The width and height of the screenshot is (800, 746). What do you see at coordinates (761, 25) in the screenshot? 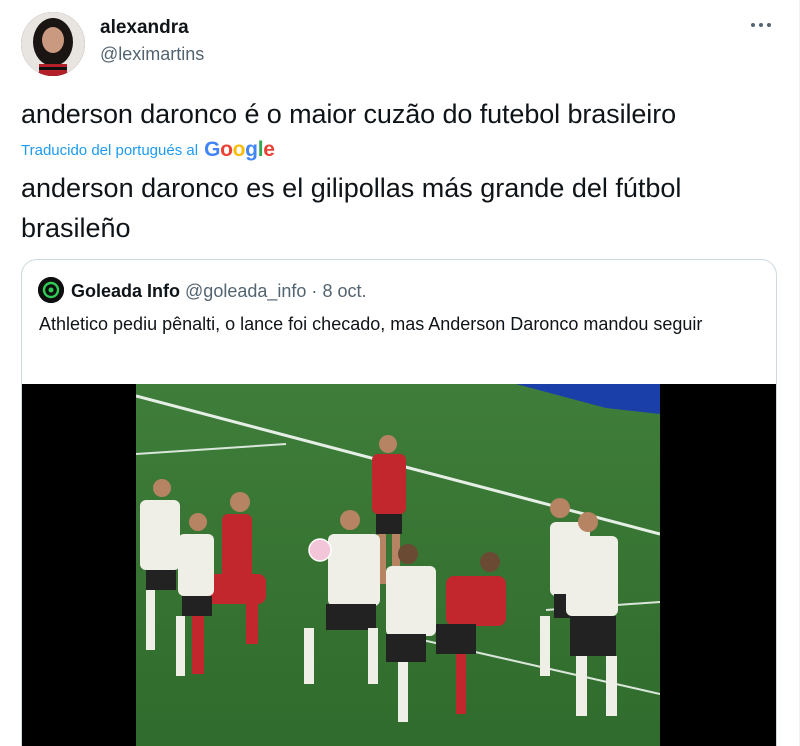
I see `more-icon` at bounding box center [761, 25].